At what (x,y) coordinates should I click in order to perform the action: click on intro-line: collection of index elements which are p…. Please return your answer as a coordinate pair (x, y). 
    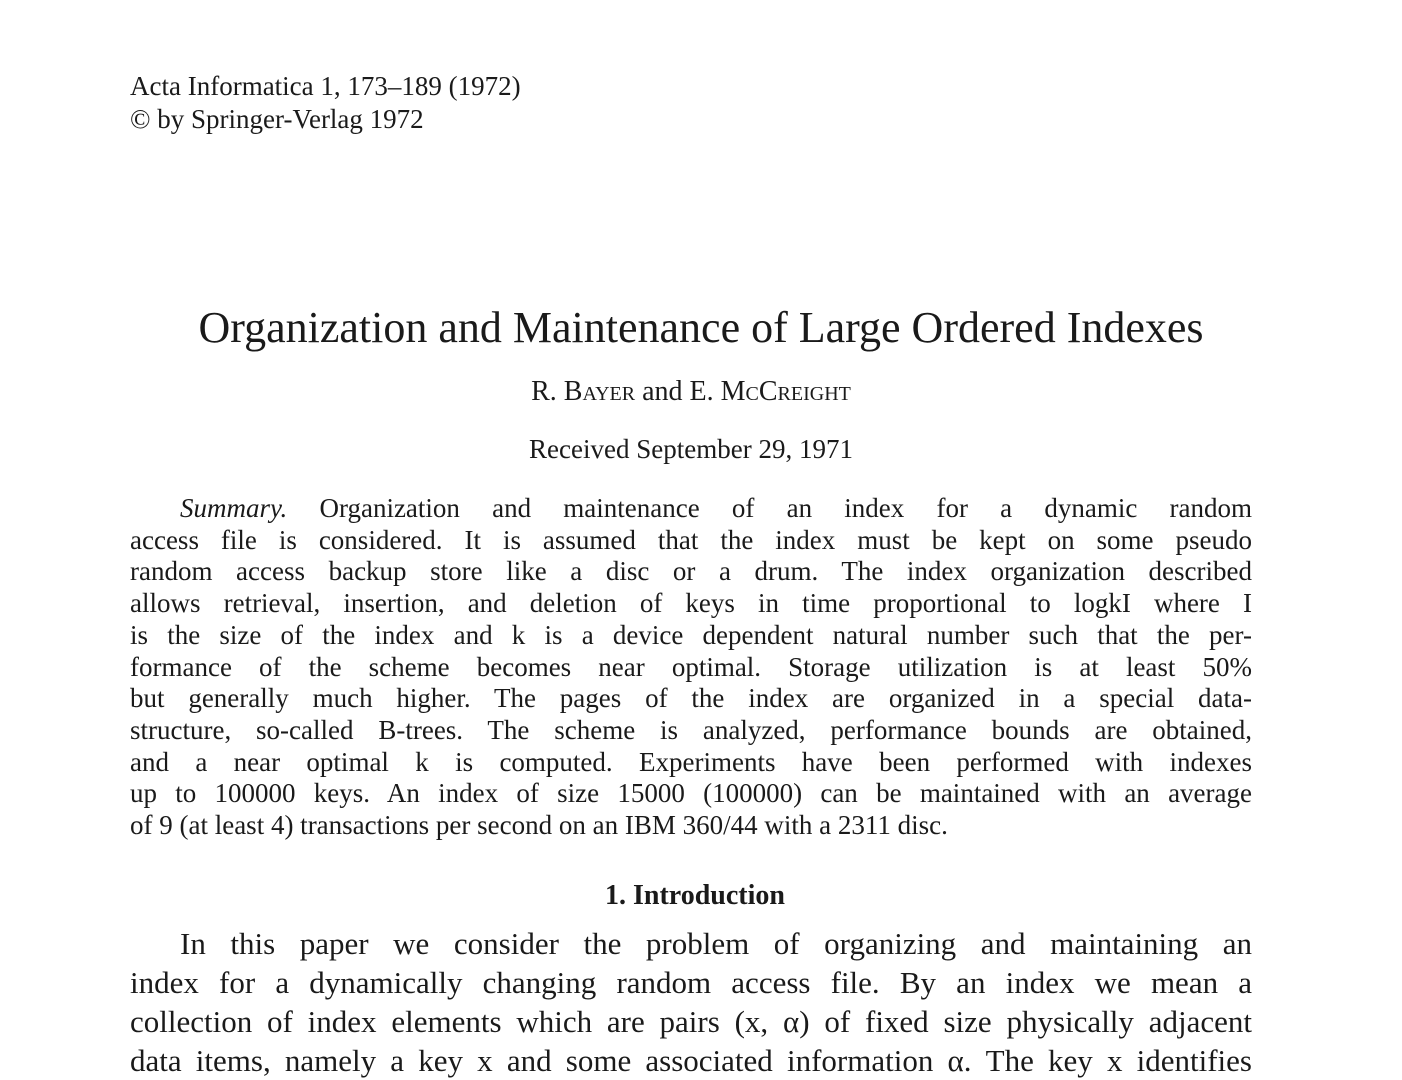
    Looking at the image, I should click on (691, 1021).